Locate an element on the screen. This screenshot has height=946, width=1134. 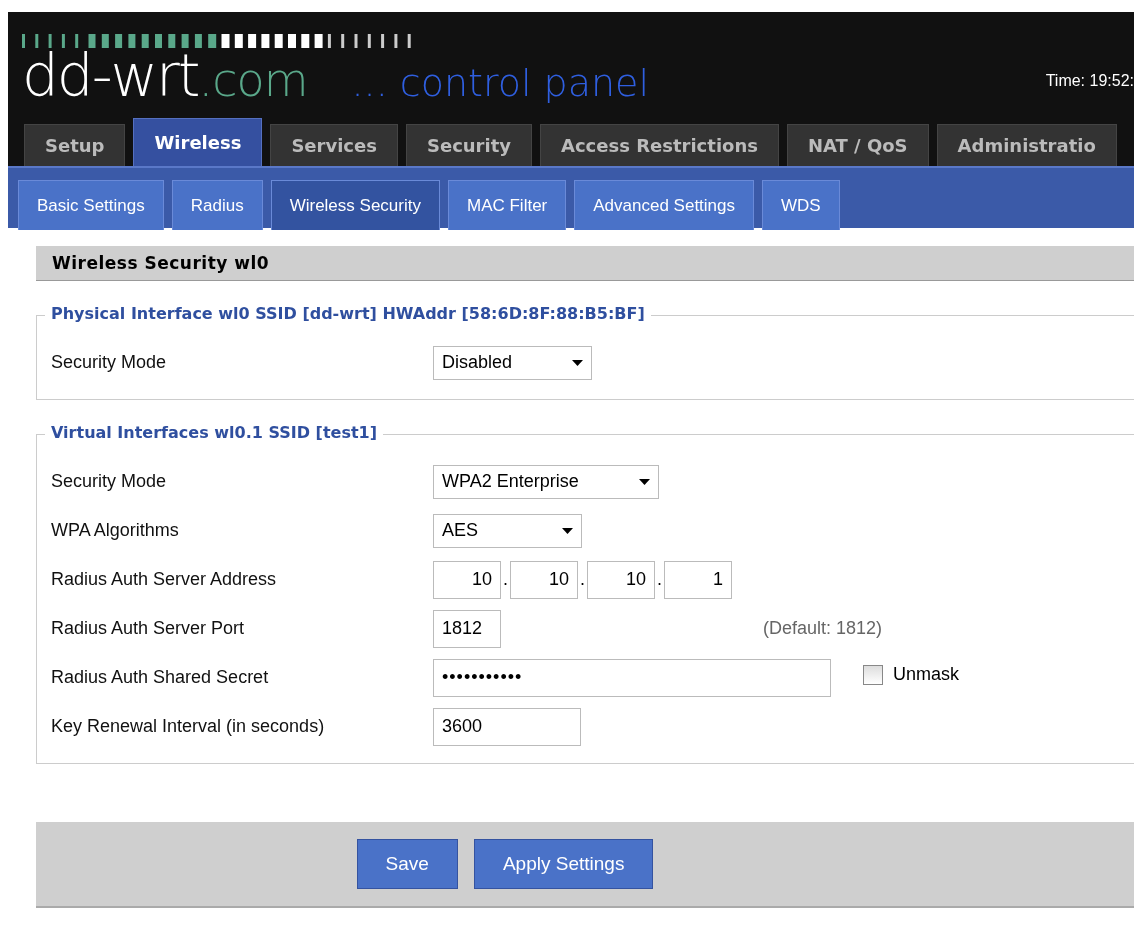
field-label: Radius Auth Server Address is located at coordinates (164, 579).